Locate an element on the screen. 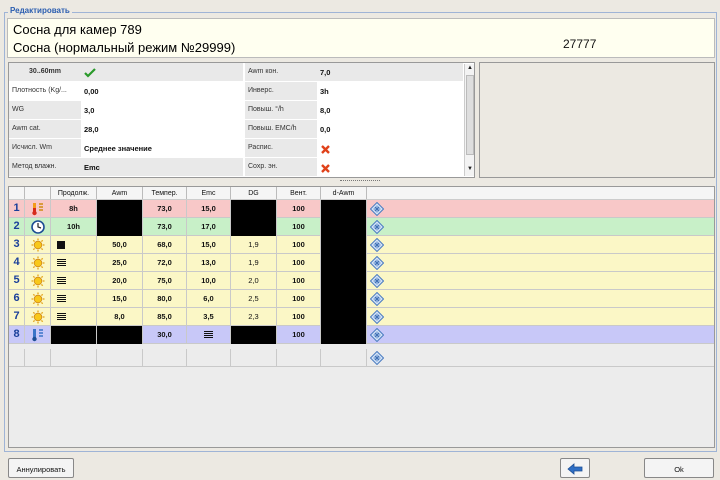 The width and height of the screenshot is (720, 480). param-row: Awm кон. 7,0 is located at coordinates (354, 72).